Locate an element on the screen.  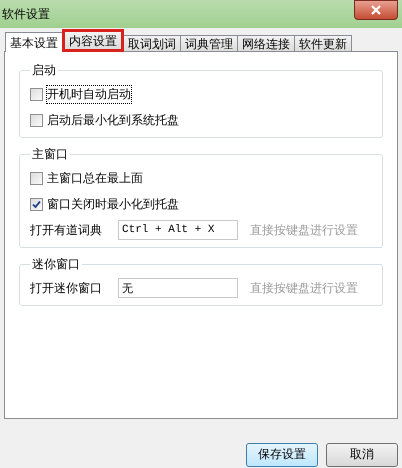
tab: 基本设置 is located at coordinates (34, 42).